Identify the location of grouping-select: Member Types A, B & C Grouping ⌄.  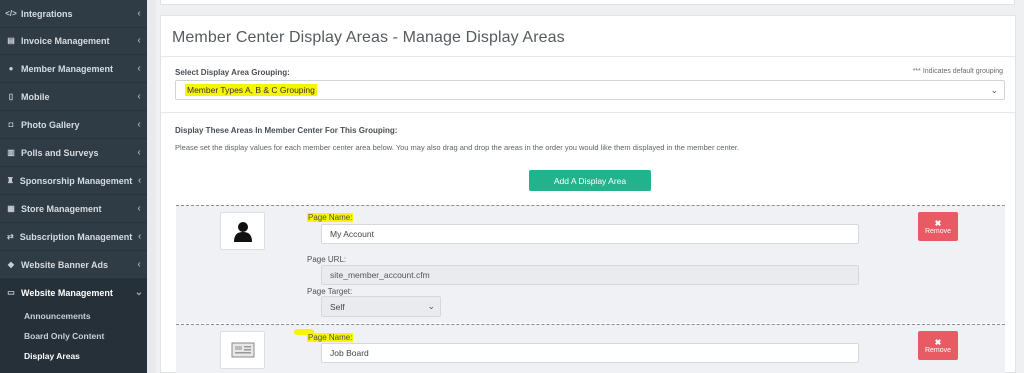
(590, 90).